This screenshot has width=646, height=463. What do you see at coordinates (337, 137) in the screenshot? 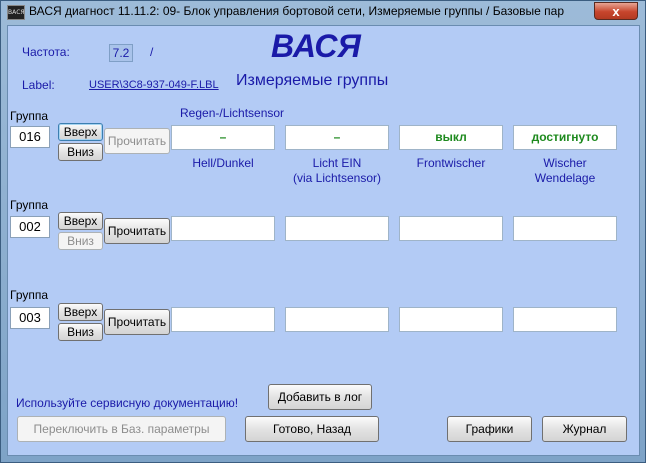
I see `group-1-field-2: –` at bounding box center [337, 137].